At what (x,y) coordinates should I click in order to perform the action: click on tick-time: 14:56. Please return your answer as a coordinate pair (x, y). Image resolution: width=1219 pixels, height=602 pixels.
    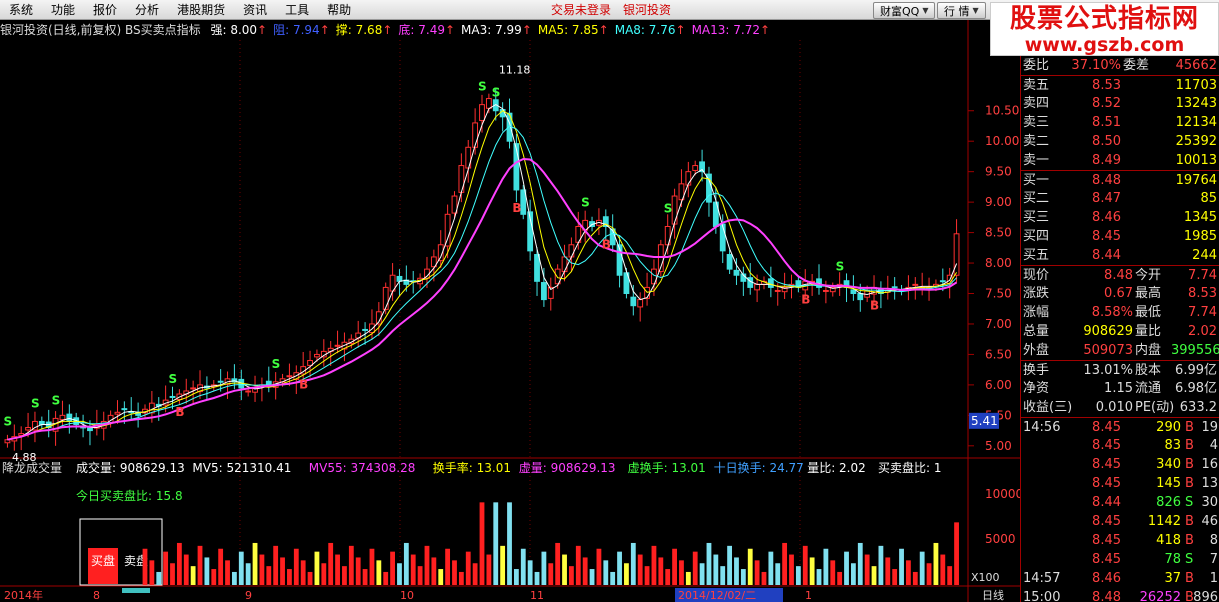
    Looking at the image, I should click on (1042, 427).